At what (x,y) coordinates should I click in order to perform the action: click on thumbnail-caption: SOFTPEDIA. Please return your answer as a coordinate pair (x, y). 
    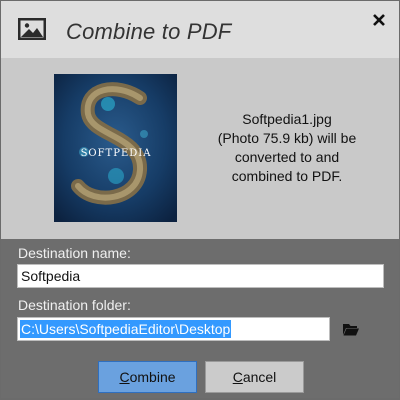
    Looking at the image, I should click on (116, 153).